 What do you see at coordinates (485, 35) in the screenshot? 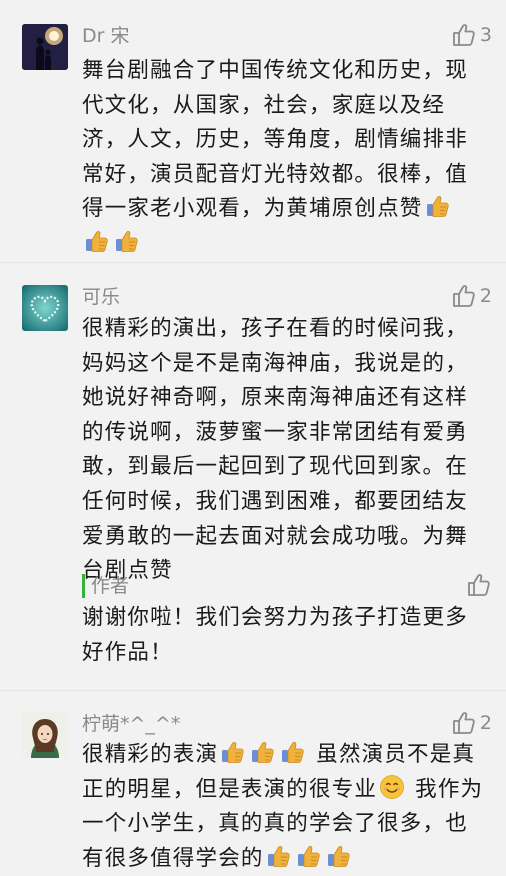
I see `like-count: 3` at bounding box center [485, 35].